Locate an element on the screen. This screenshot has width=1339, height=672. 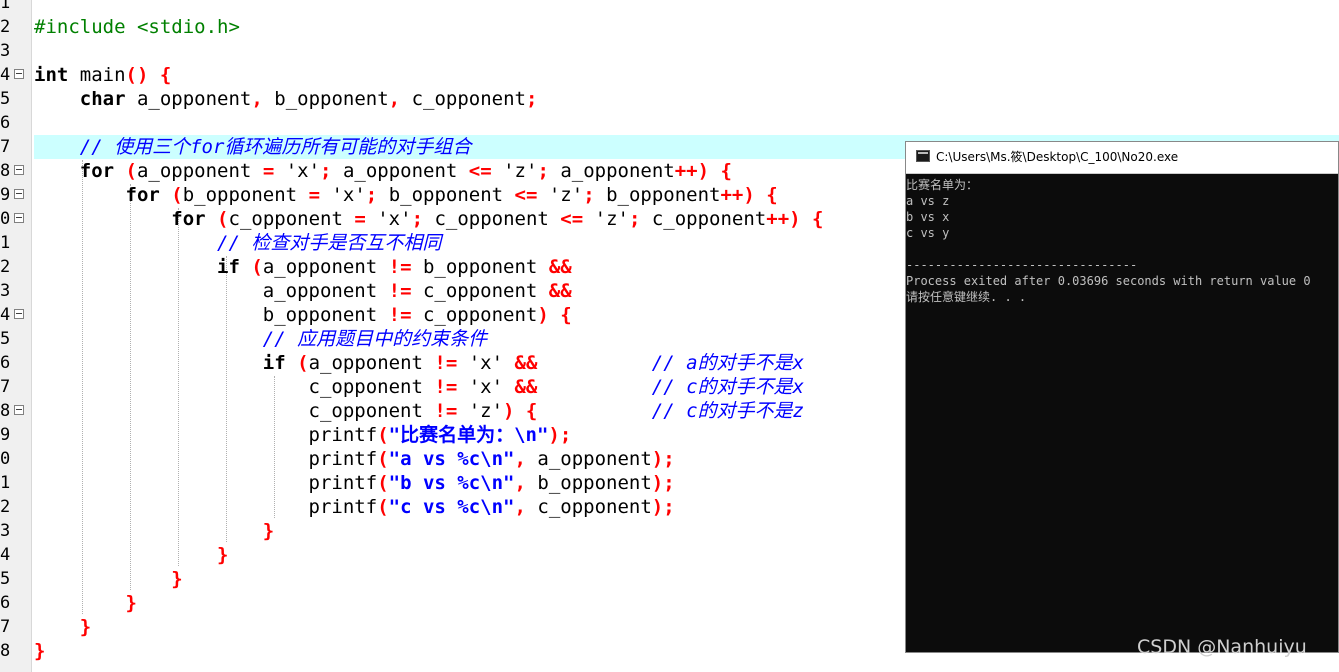
watermark: CSDN @Nanhuiyu is located at coordinates (1222, 647).